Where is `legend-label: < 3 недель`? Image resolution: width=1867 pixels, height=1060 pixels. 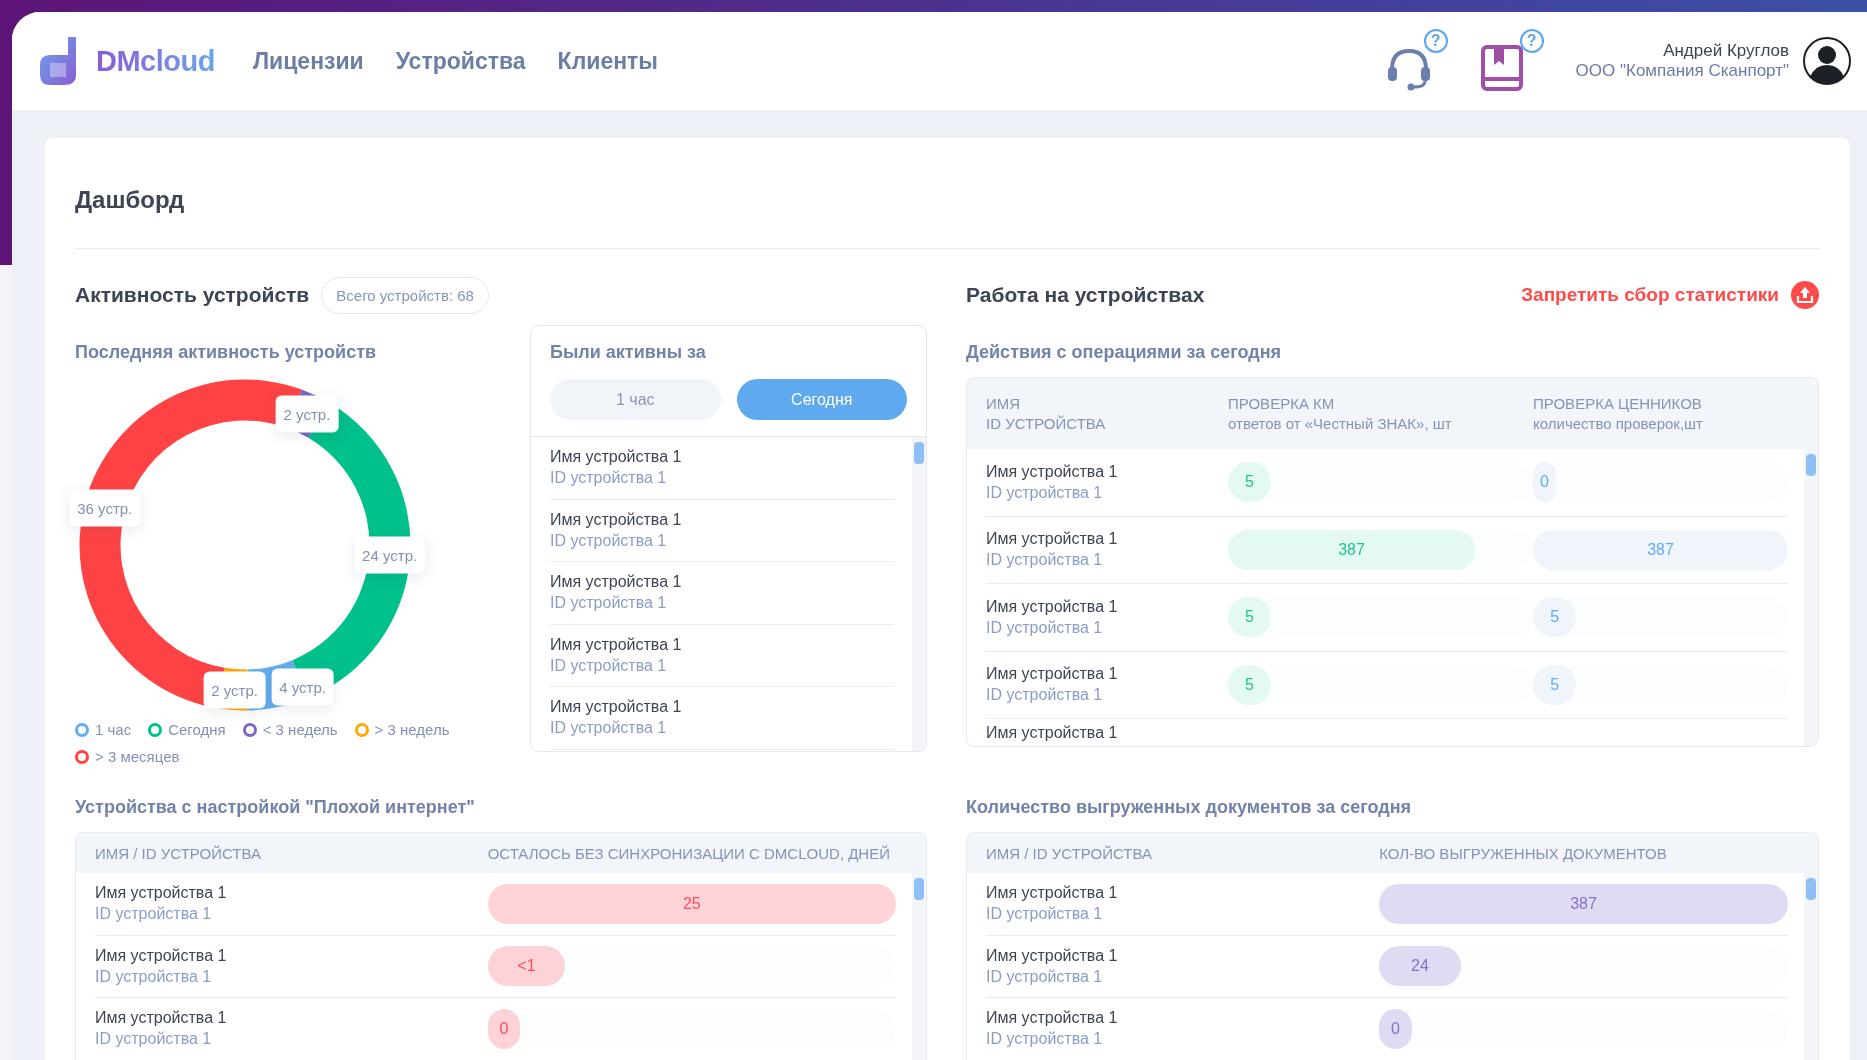
legend-label: < 3 недель is located at coordinates (300, 729).